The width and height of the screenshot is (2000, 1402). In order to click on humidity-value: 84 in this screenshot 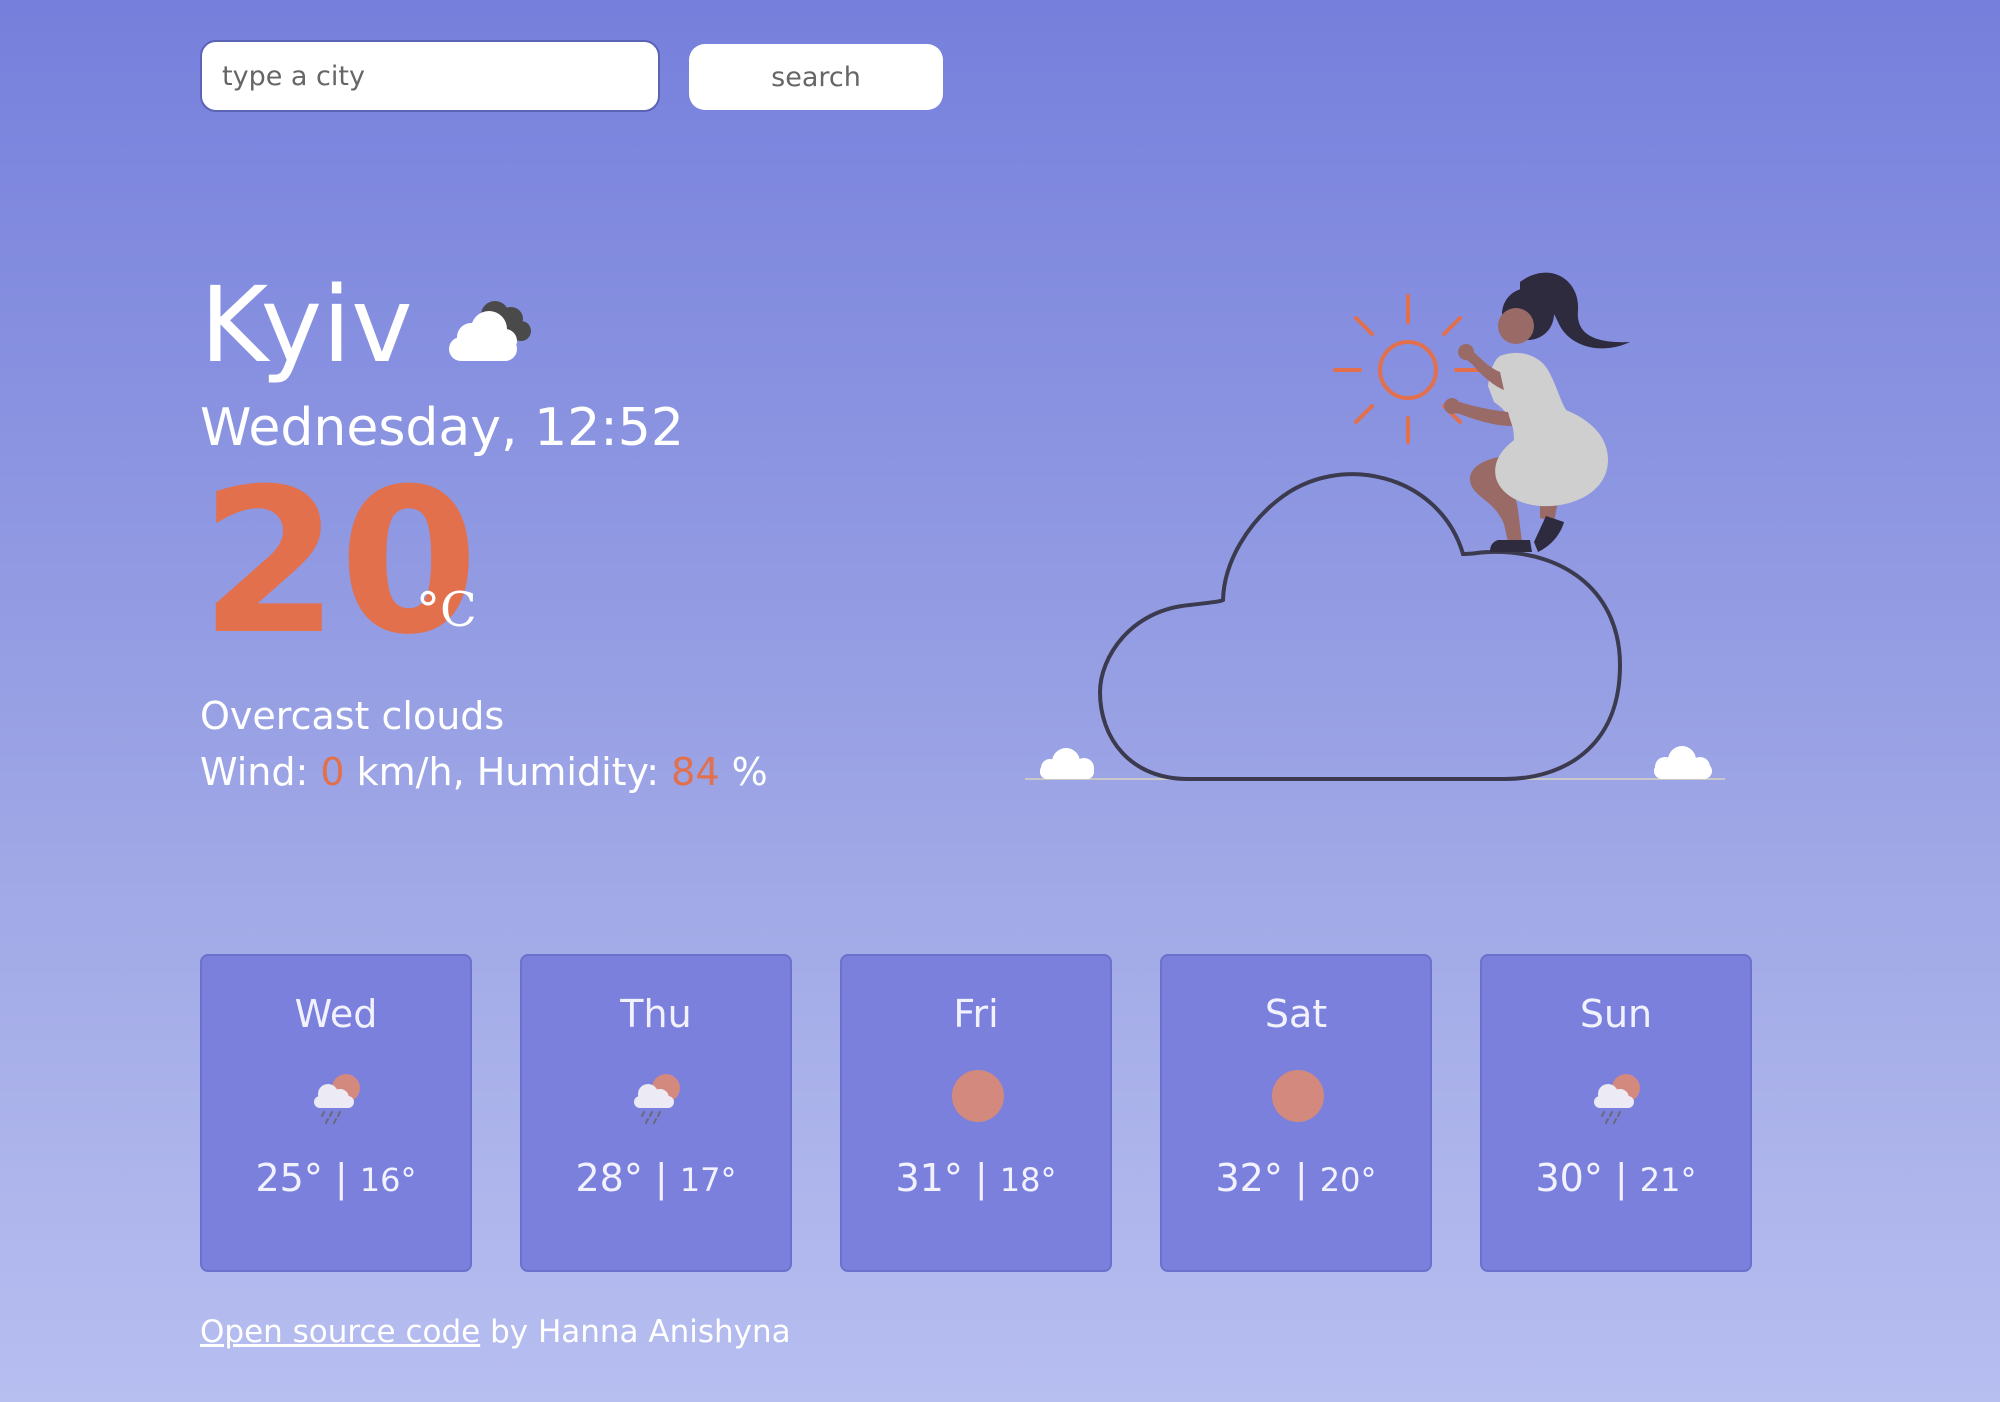, I will do `click(695, 772)`.